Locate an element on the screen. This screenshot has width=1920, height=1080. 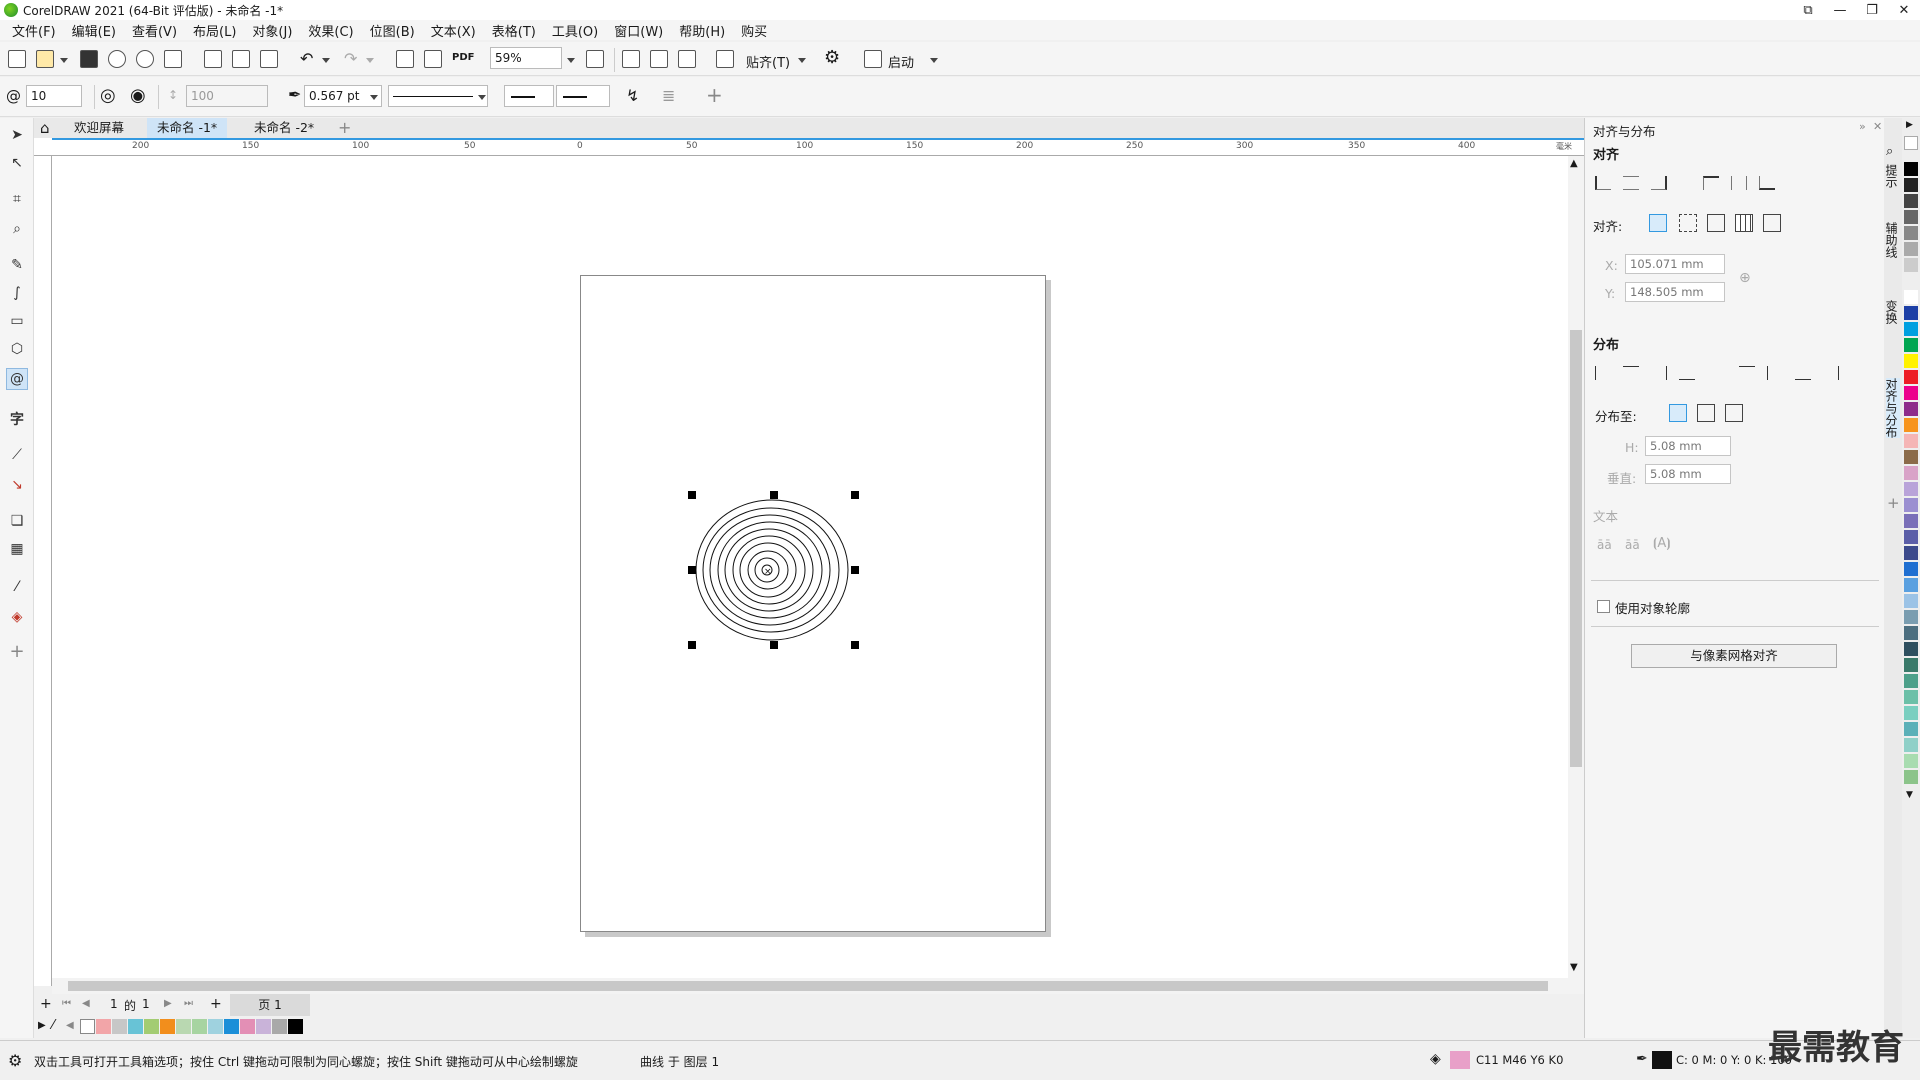
docker-close-icon: ✕ is located at coordinates (1877, 126).